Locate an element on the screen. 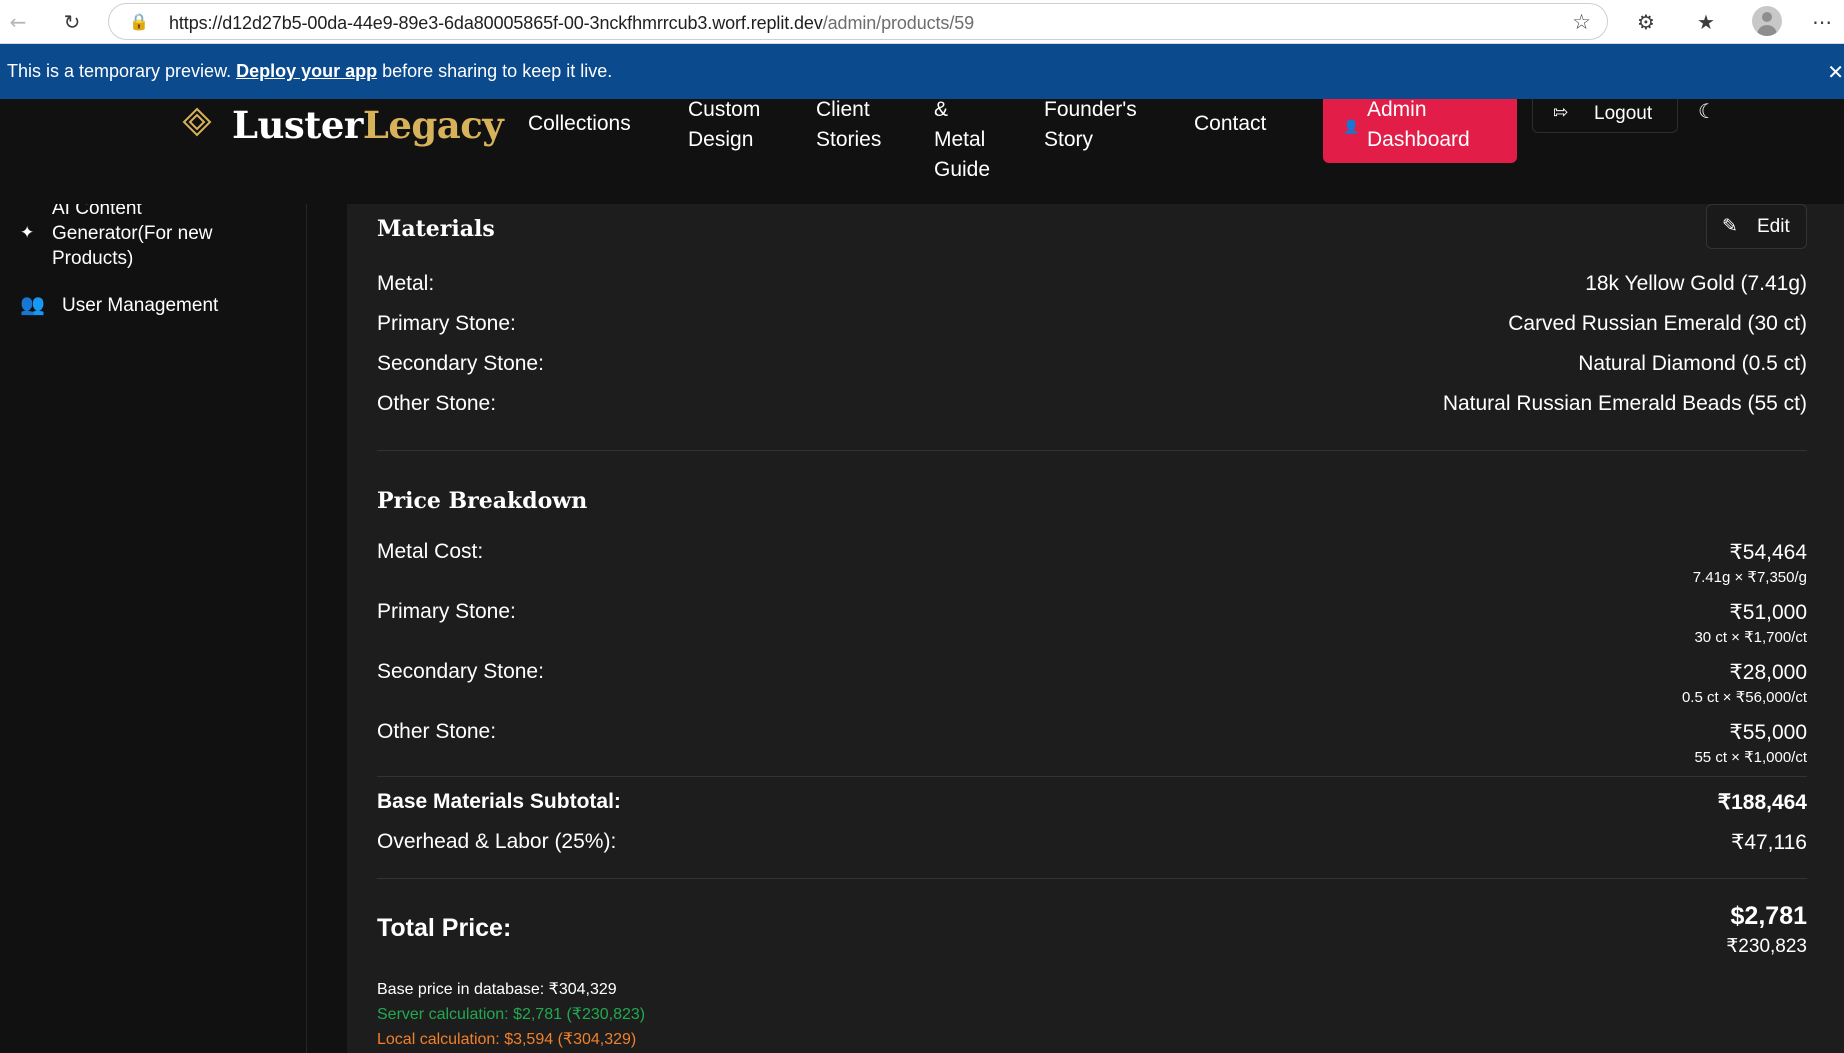 Image resolution: width=1844 pixels, height=1053 pixels. material-secondary-value: Natural Diamond (0.5 ct) is located at coordinates (1692, 363).